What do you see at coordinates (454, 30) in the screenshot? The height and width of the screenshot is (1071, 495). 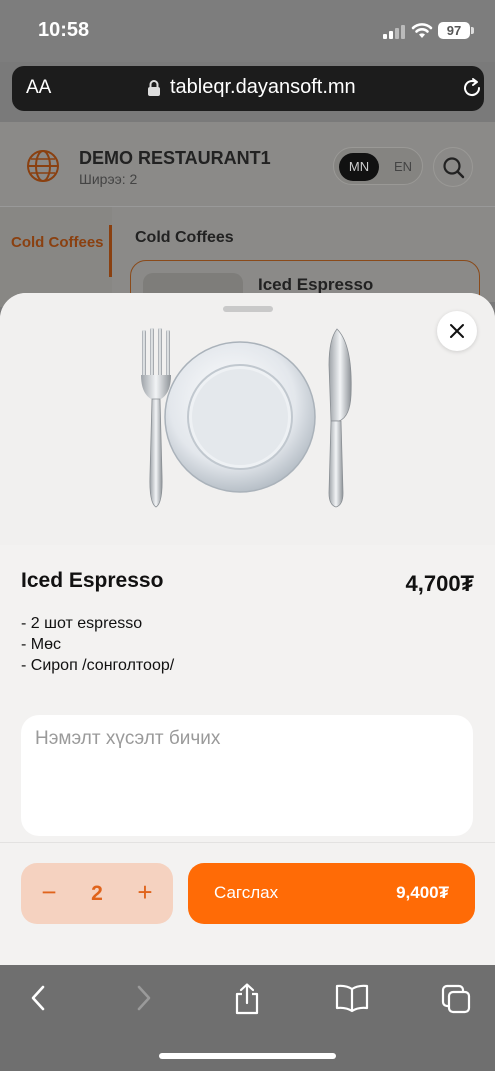 I see `battery-indicator: 97` at bounding box center [454, 30].